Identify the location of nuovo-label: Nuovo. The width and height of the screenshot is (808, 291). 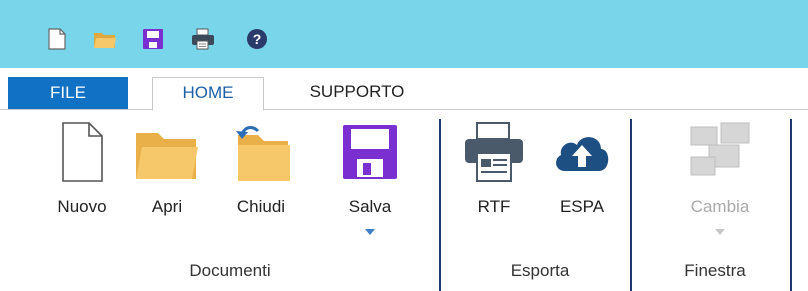
(82, 206).